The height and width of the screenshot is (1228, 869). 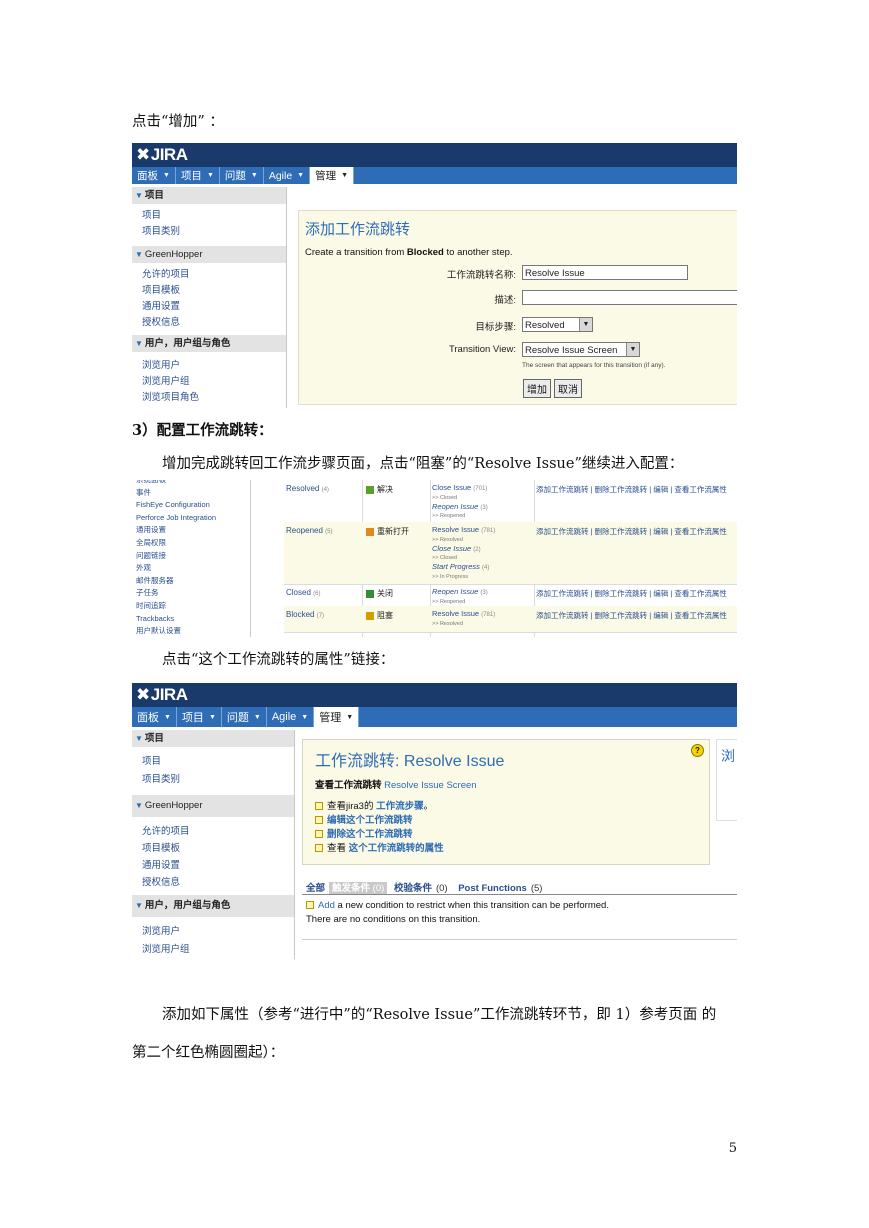 What do you see at coordinates (209, 398) in the screenshot?
I see `sidebar-item-roles: 浏览项目角色` at bounding box center [209, 398].